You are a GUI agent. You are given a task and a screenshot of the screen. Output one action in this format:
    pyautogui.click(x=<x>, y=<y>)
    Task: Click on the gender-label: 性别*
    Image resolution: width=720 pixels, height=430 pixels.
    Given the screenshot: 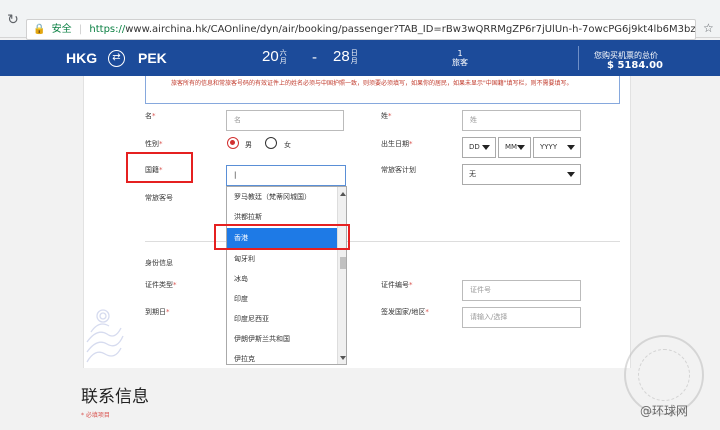 What is the action you would take?
    pyautogui.click(x=154, y=144)
    